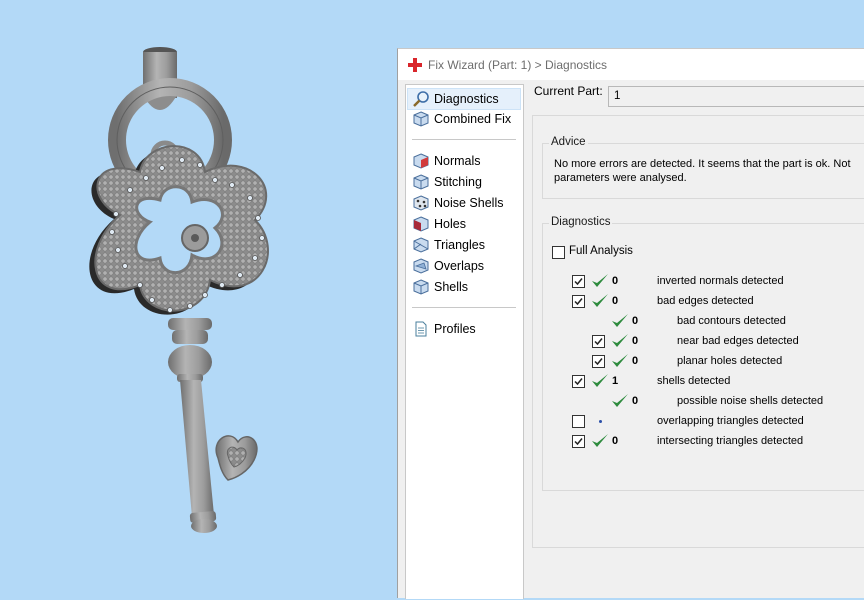 This screenshot has height=600, width=864. I want to click on planar-holes-checkbox, so click(598, 361).